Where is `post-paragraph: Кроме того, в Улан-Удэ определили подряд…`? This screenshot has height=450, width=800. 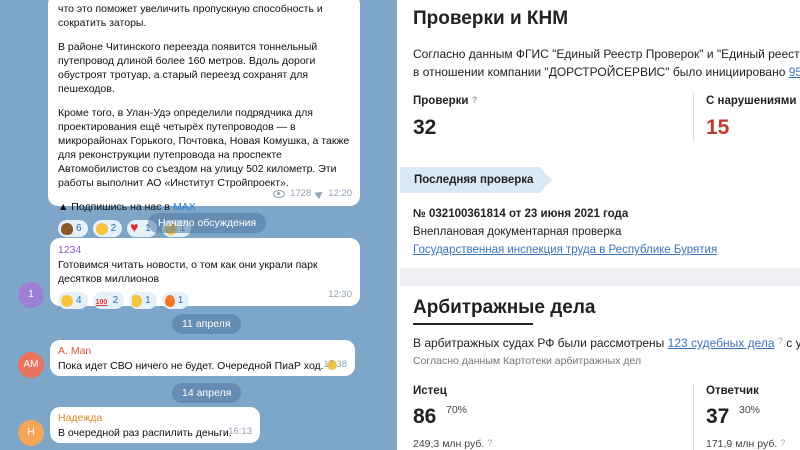
post-paragraph: Кроме того, в Улан-Удэ определили подряд… is located at coordinates (204, 148).